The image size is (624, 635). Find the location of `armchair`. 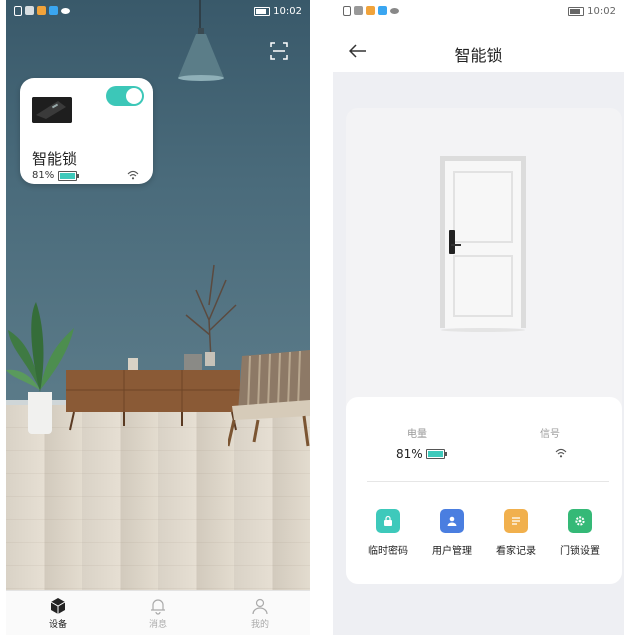

armchair is located at coordinates (269, 398).